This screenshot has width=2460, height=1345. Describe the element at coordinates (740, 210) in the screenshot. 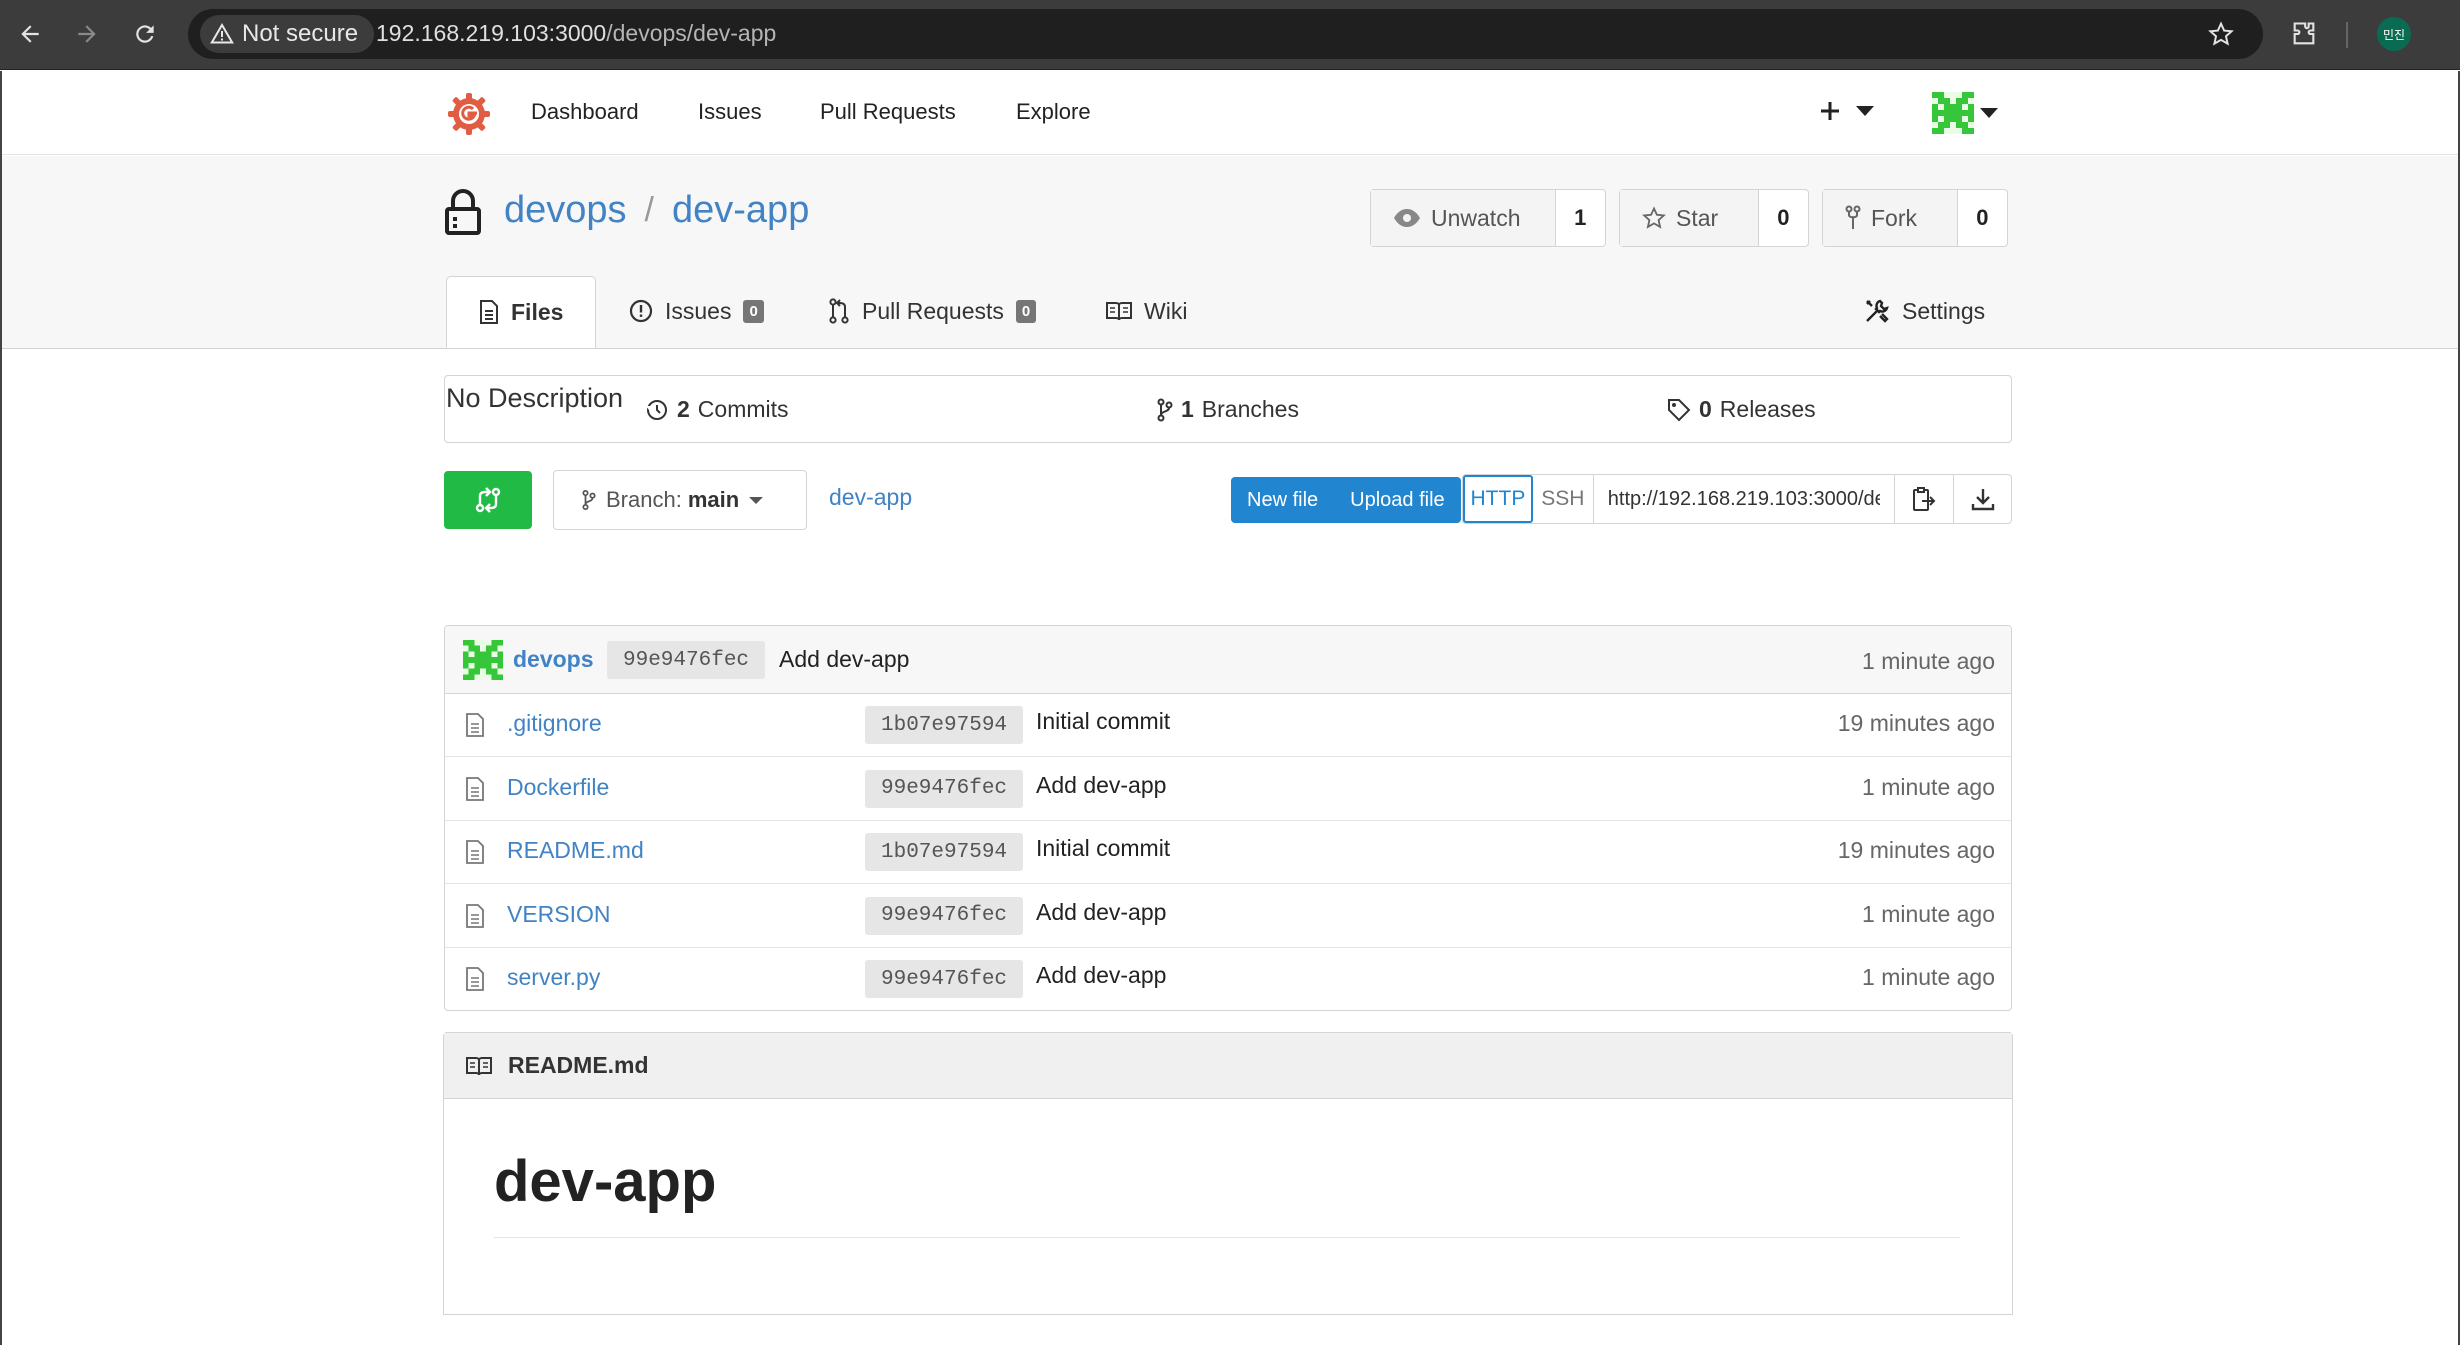

I see `repo-name-link: dev-app` at that location.